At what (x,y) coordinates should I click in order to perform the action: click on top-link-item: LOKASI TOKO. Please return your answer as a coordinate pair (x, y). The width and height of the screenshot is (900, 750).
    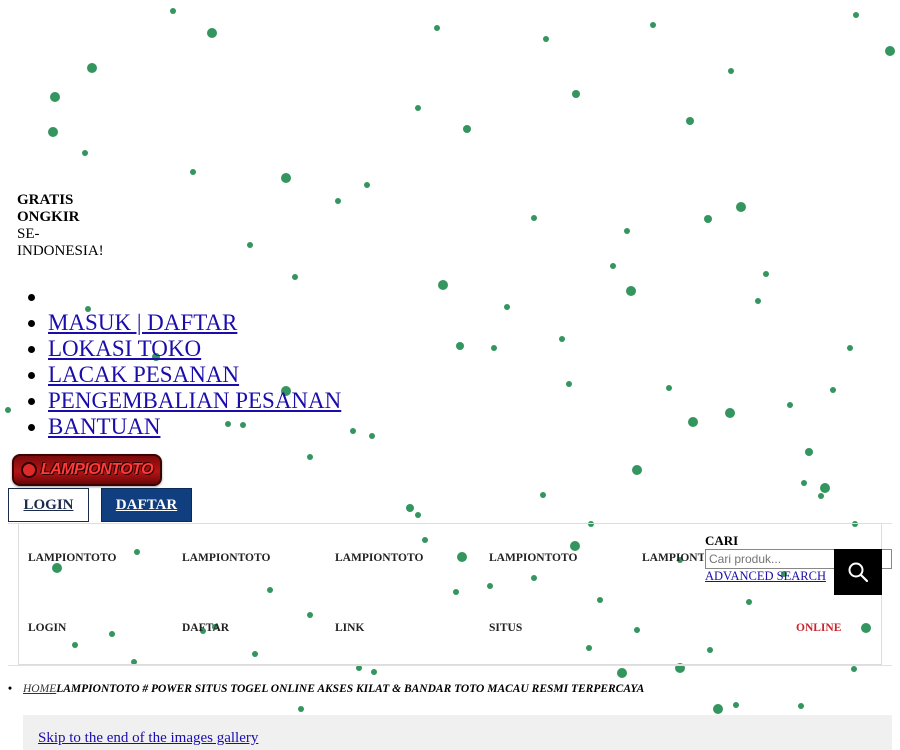
    Looking at the image, I should click on (194, 349).